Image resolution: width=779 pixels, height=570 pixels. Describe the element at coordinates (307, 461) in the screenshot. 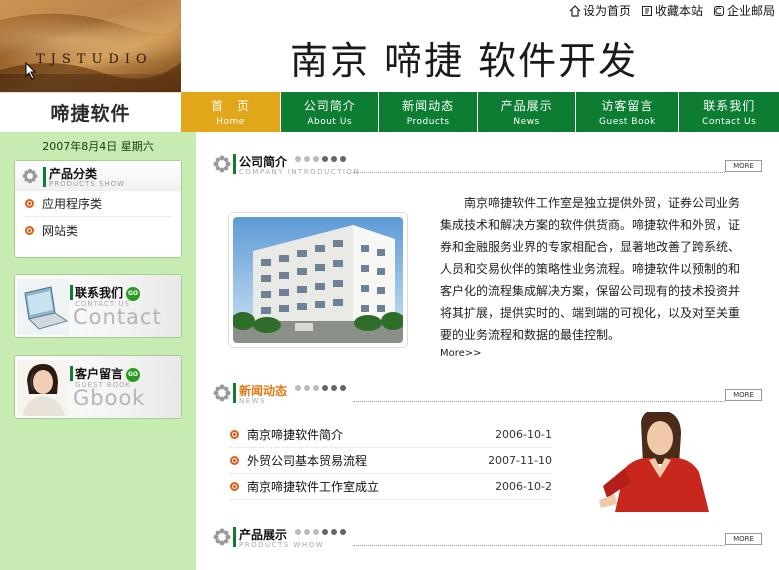

I see `news-item-title: 外贸公司基本贸易流程` at that location.